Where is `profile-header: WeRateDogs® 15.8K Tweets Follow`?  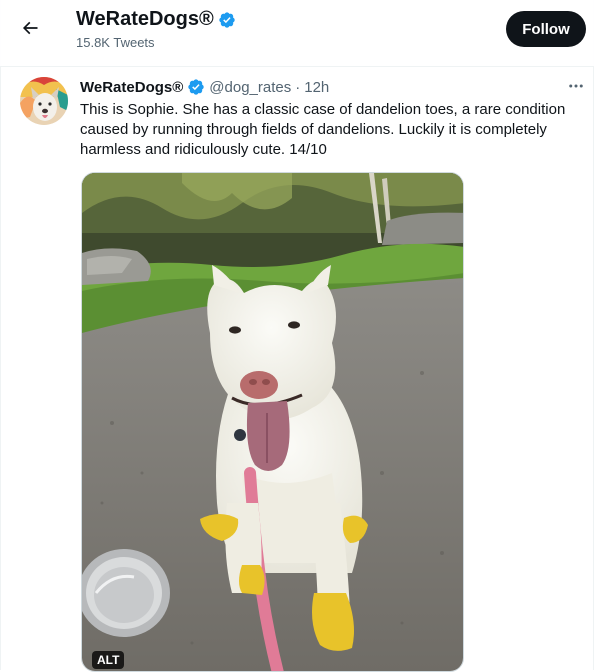 profile-header: WeRateDogs® 15.8K Tweets Follow is located at coordinates (297, 33).